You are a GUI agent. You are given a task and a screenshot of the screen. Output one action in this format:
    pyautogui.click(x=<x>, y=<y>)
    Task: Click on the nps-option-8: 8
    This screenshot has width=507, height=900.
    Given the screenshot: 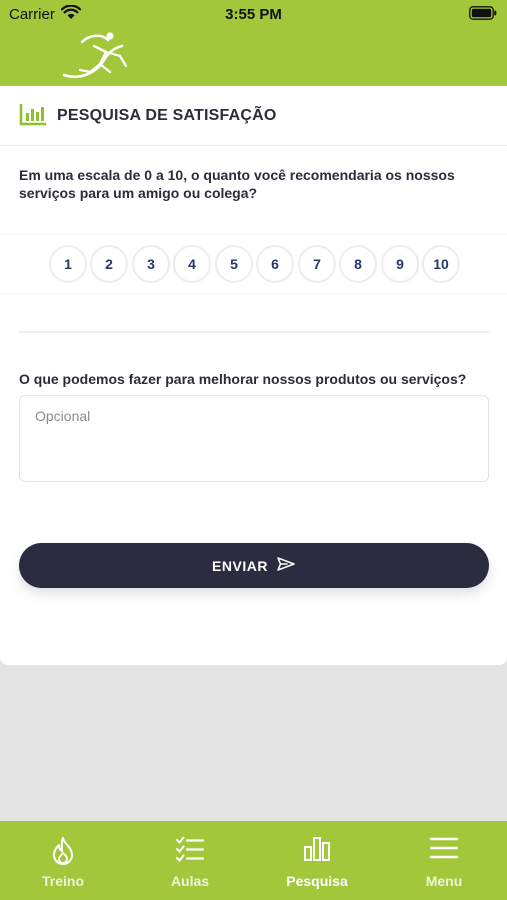 What is the action you would take?
    pyautogui.click(x=358, y=264)
    